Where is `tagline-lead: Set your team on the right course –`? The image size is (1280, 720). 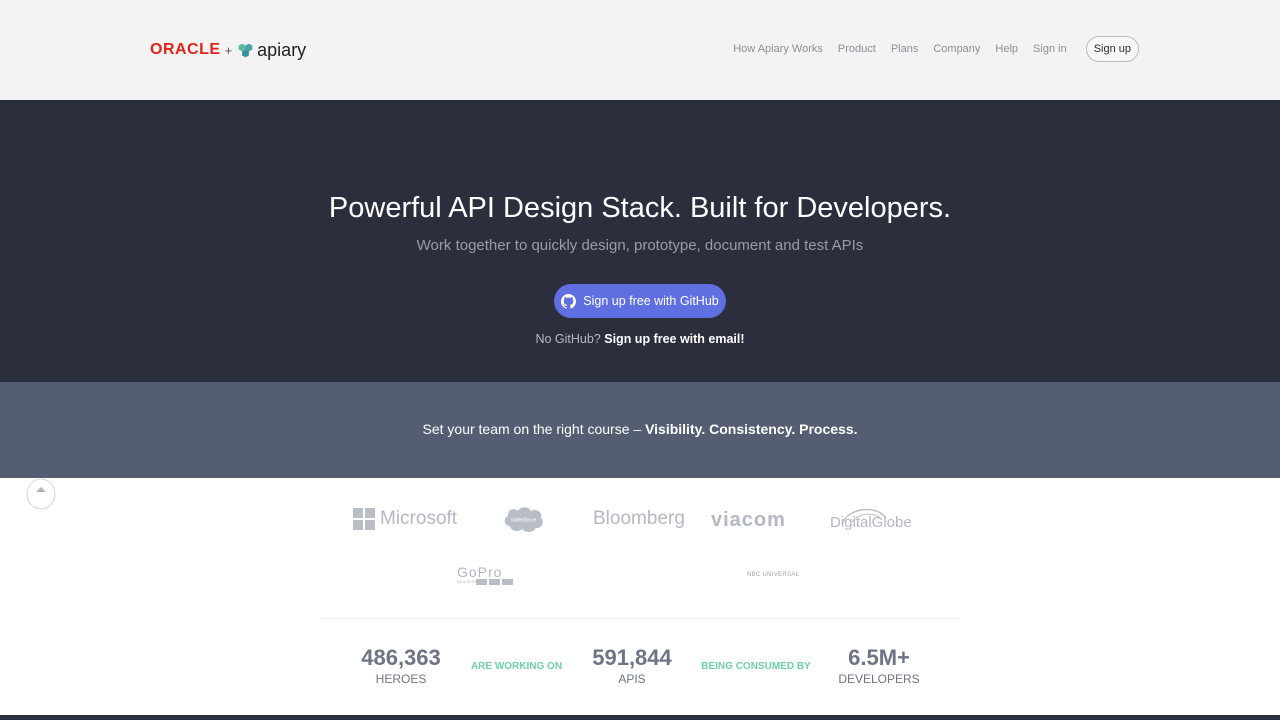 tagline-lead: Set your team on the right course – is located at coordinates (532, 429).